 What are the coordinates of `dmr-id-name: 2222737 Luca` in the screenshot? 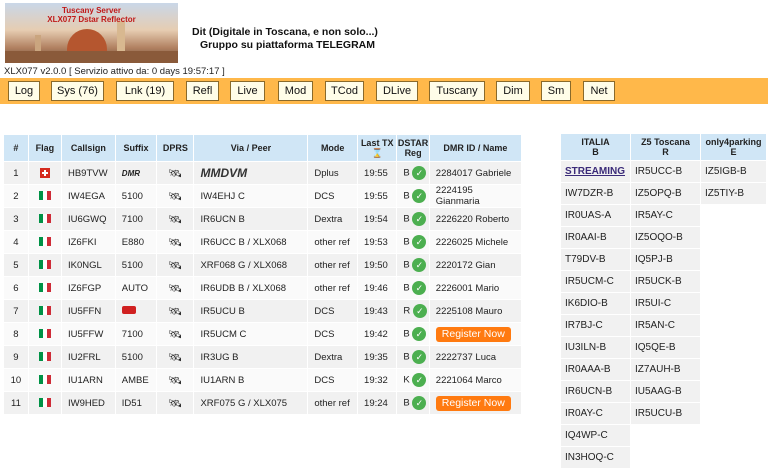 It's located at (466, 357).